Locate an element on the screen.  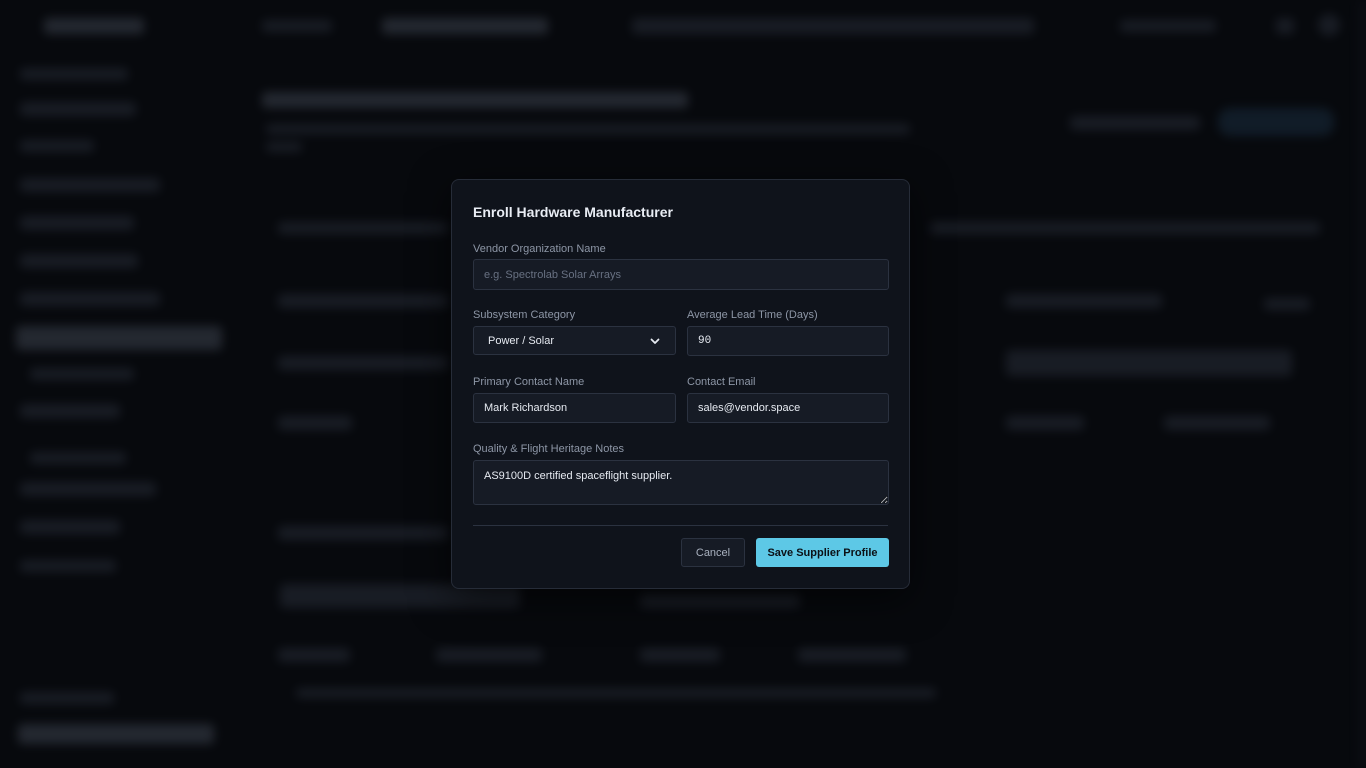
contact-name-label: Primary Contact Name is located at coordinates (529, 382).